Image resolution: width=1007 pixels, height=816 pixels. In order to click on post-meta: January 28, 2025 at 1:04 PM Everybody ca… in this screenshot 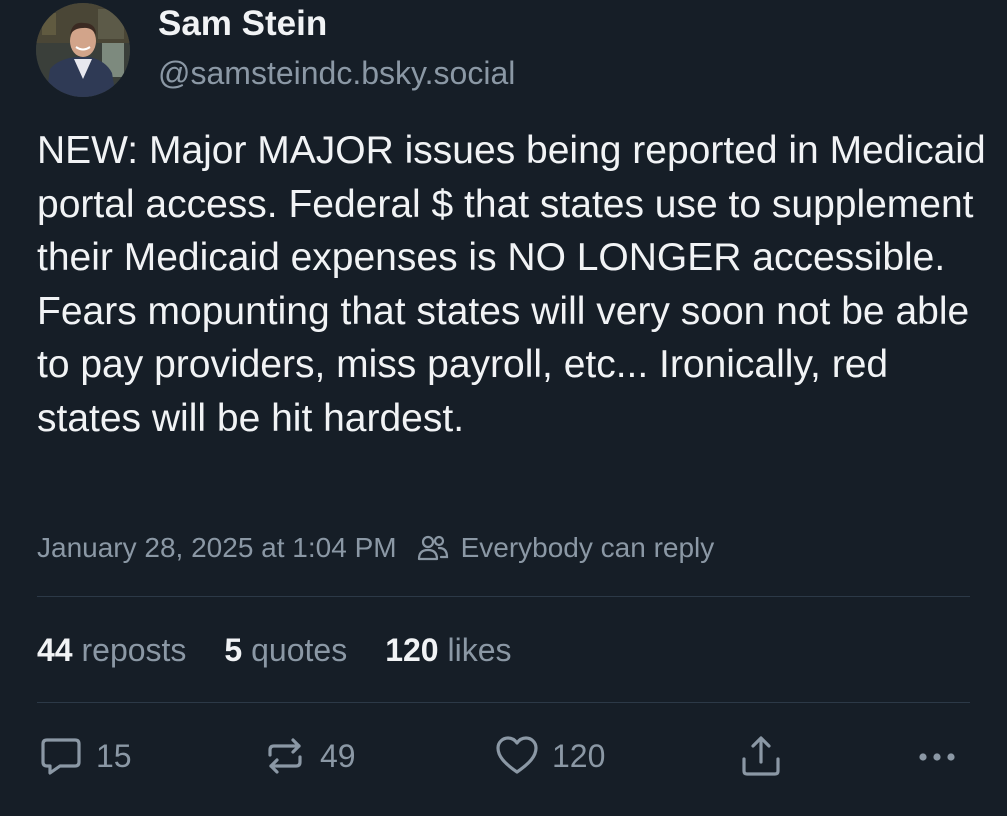, I will do `click(375, 548)`.